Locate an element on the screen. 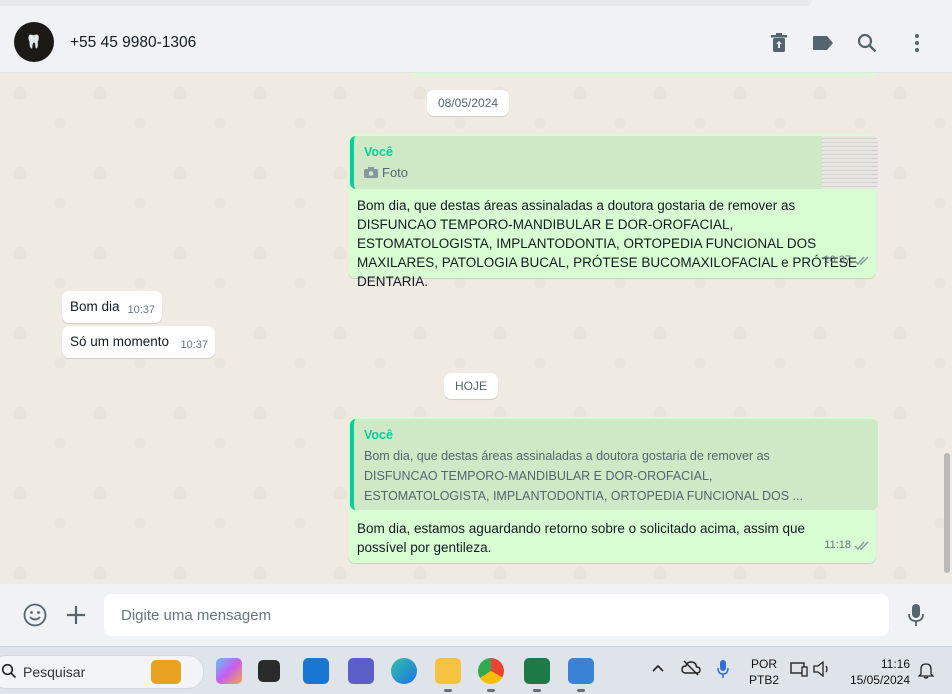  notifications-bell-icon is located at coordinates (926, 671).